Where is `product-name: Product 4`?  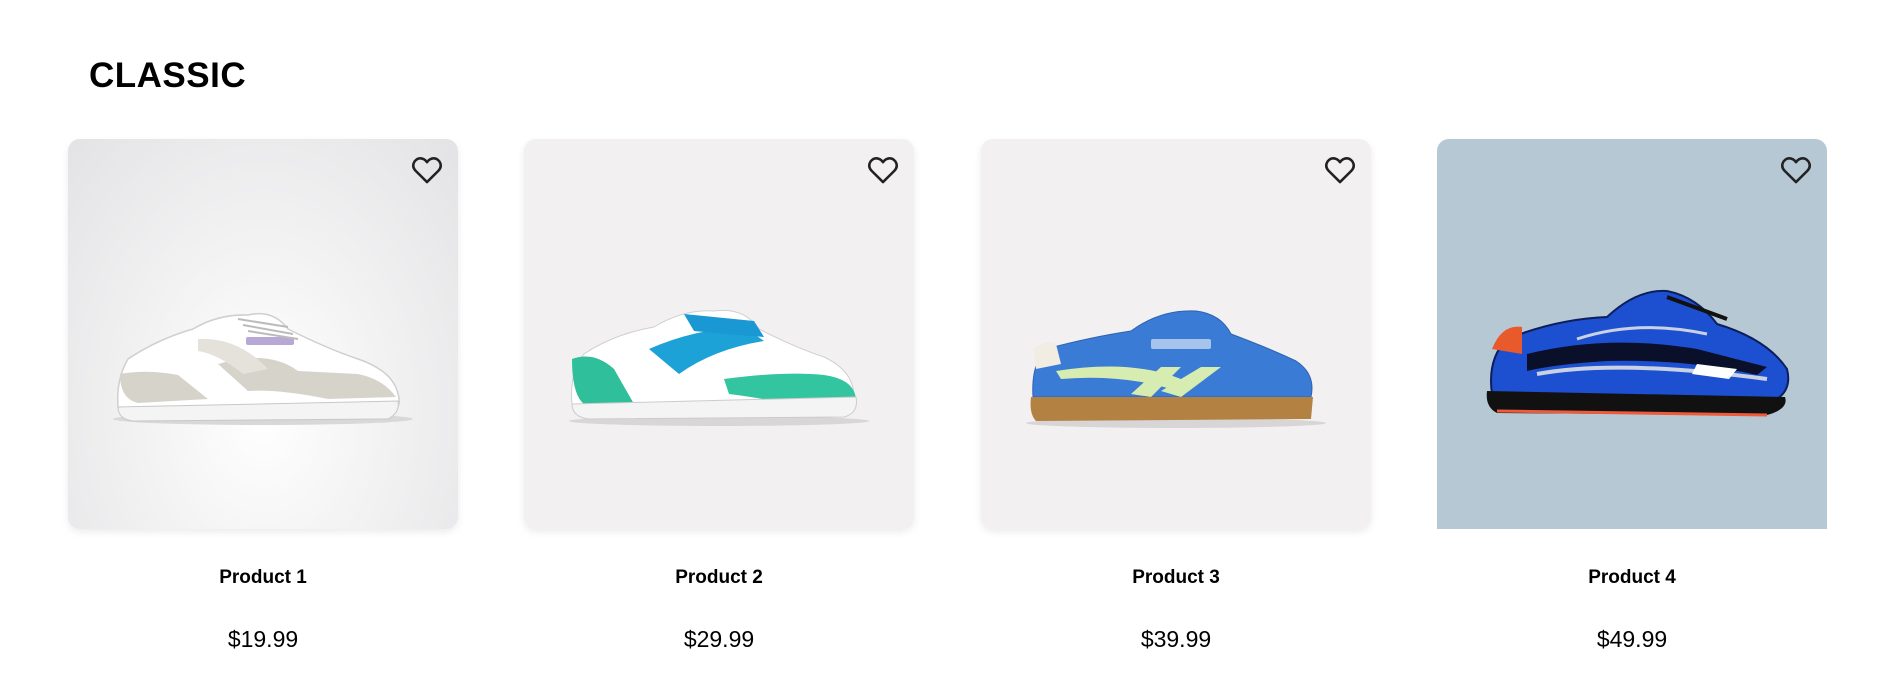 product-name: Product 4 is located at coordinates (1632, 578).